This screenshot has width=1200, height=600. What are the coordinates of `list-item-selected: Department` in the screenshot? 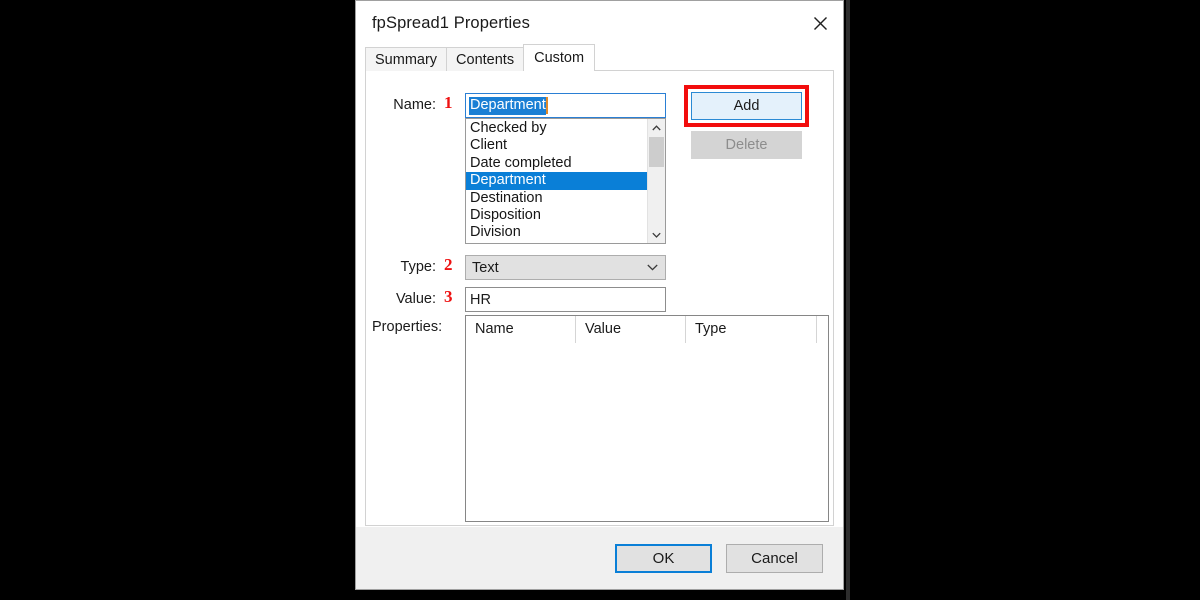 It's located at (556, 181).